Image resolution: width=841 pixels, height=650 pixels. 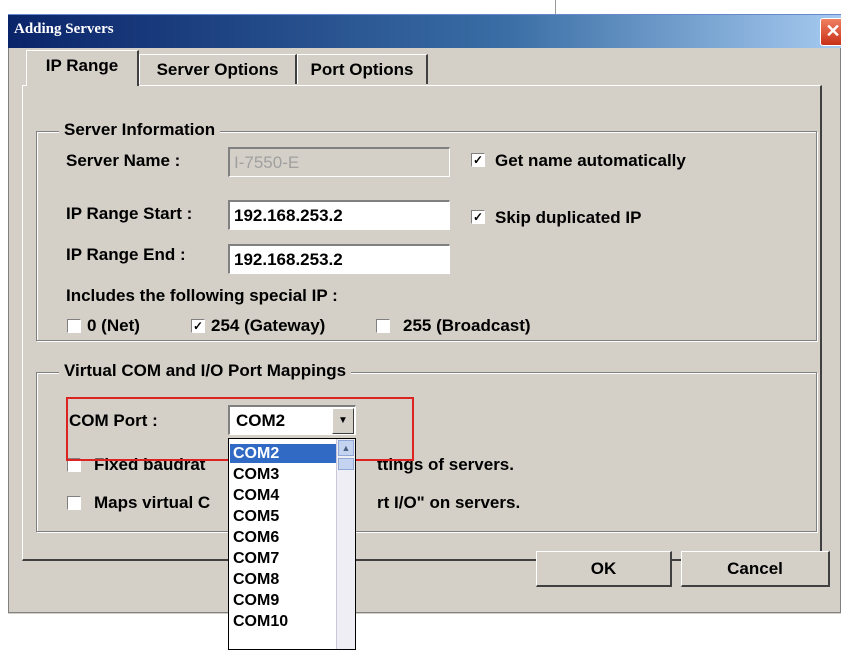 I want to click on ip-range-start-label: IP Range Start :, so click(x=129, y=213).